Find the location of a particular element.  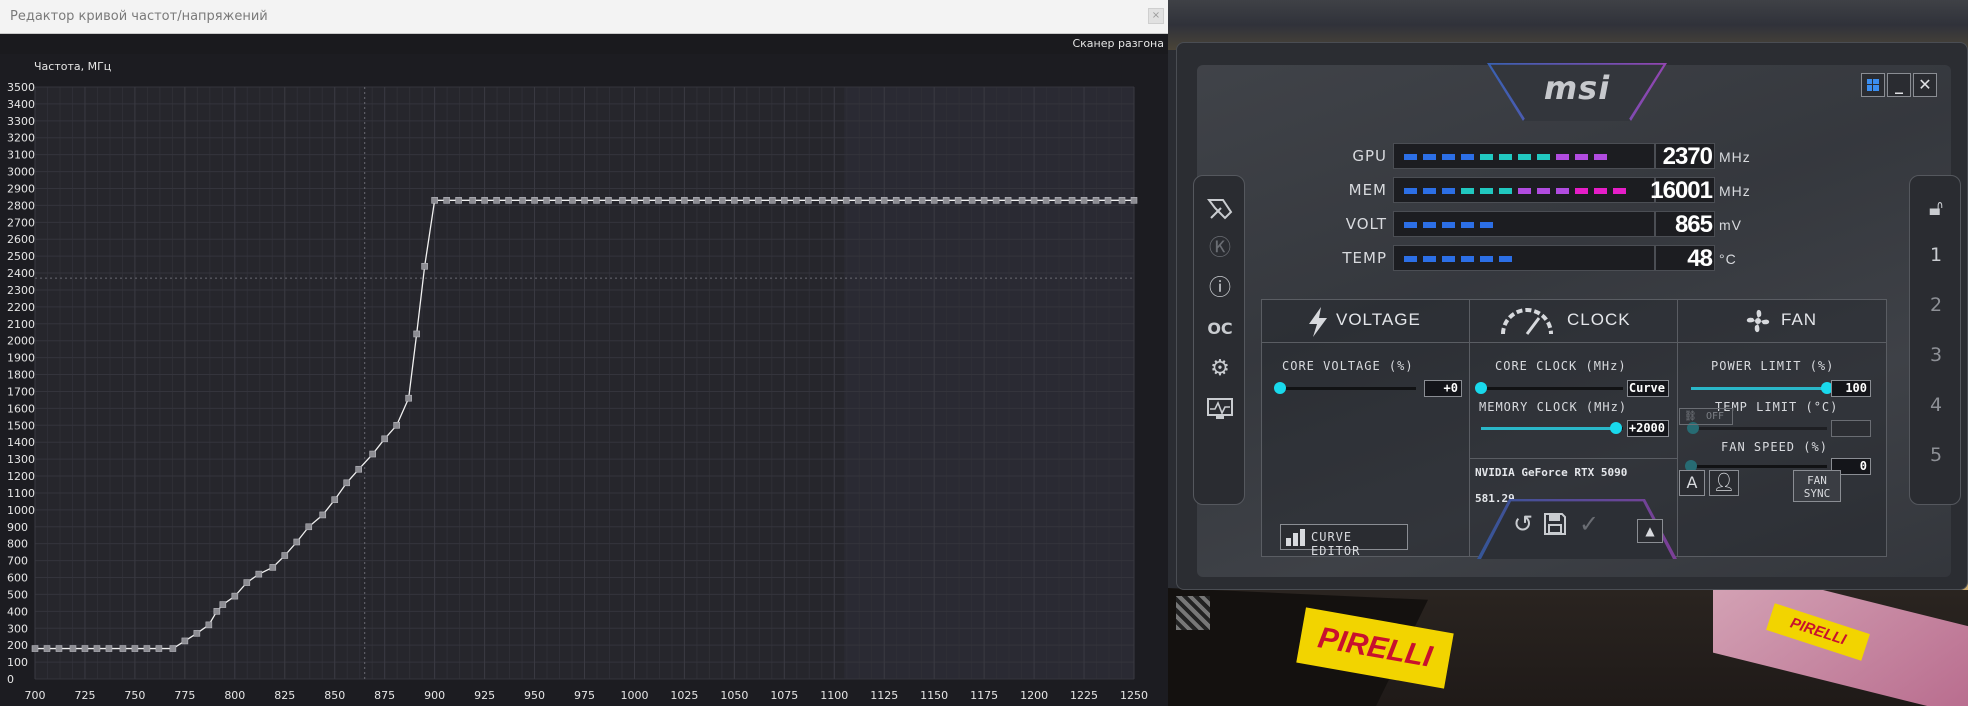

power-limit-value: 100 is located at coordinates (1851, 388).